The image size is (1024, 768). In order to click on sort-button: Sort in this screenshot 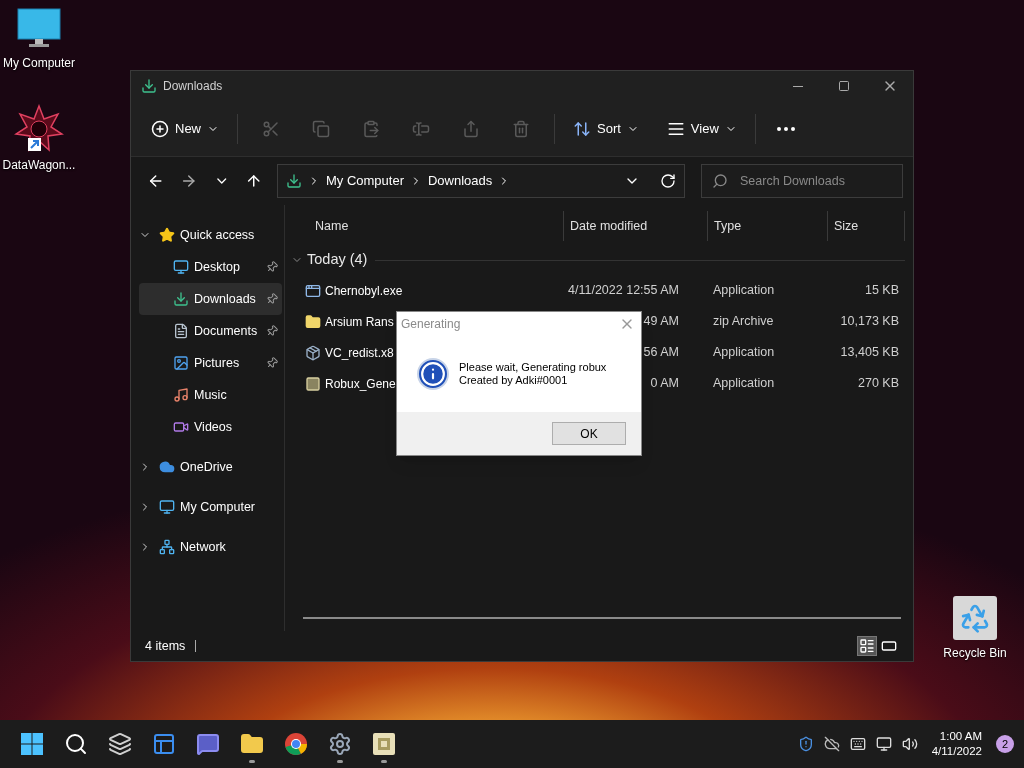, I will do `click(606, 128)`.